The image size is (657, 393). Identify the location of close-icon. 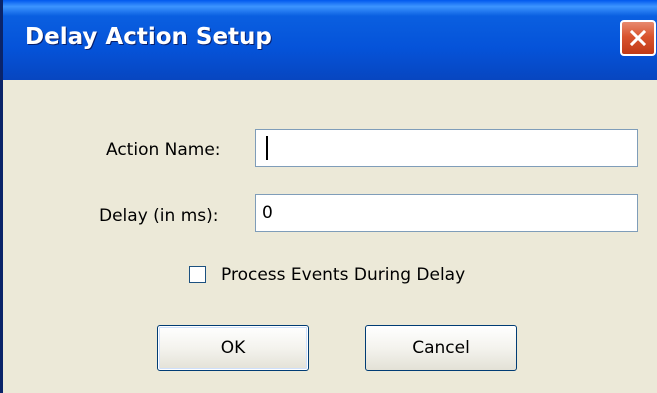
(638, 38).